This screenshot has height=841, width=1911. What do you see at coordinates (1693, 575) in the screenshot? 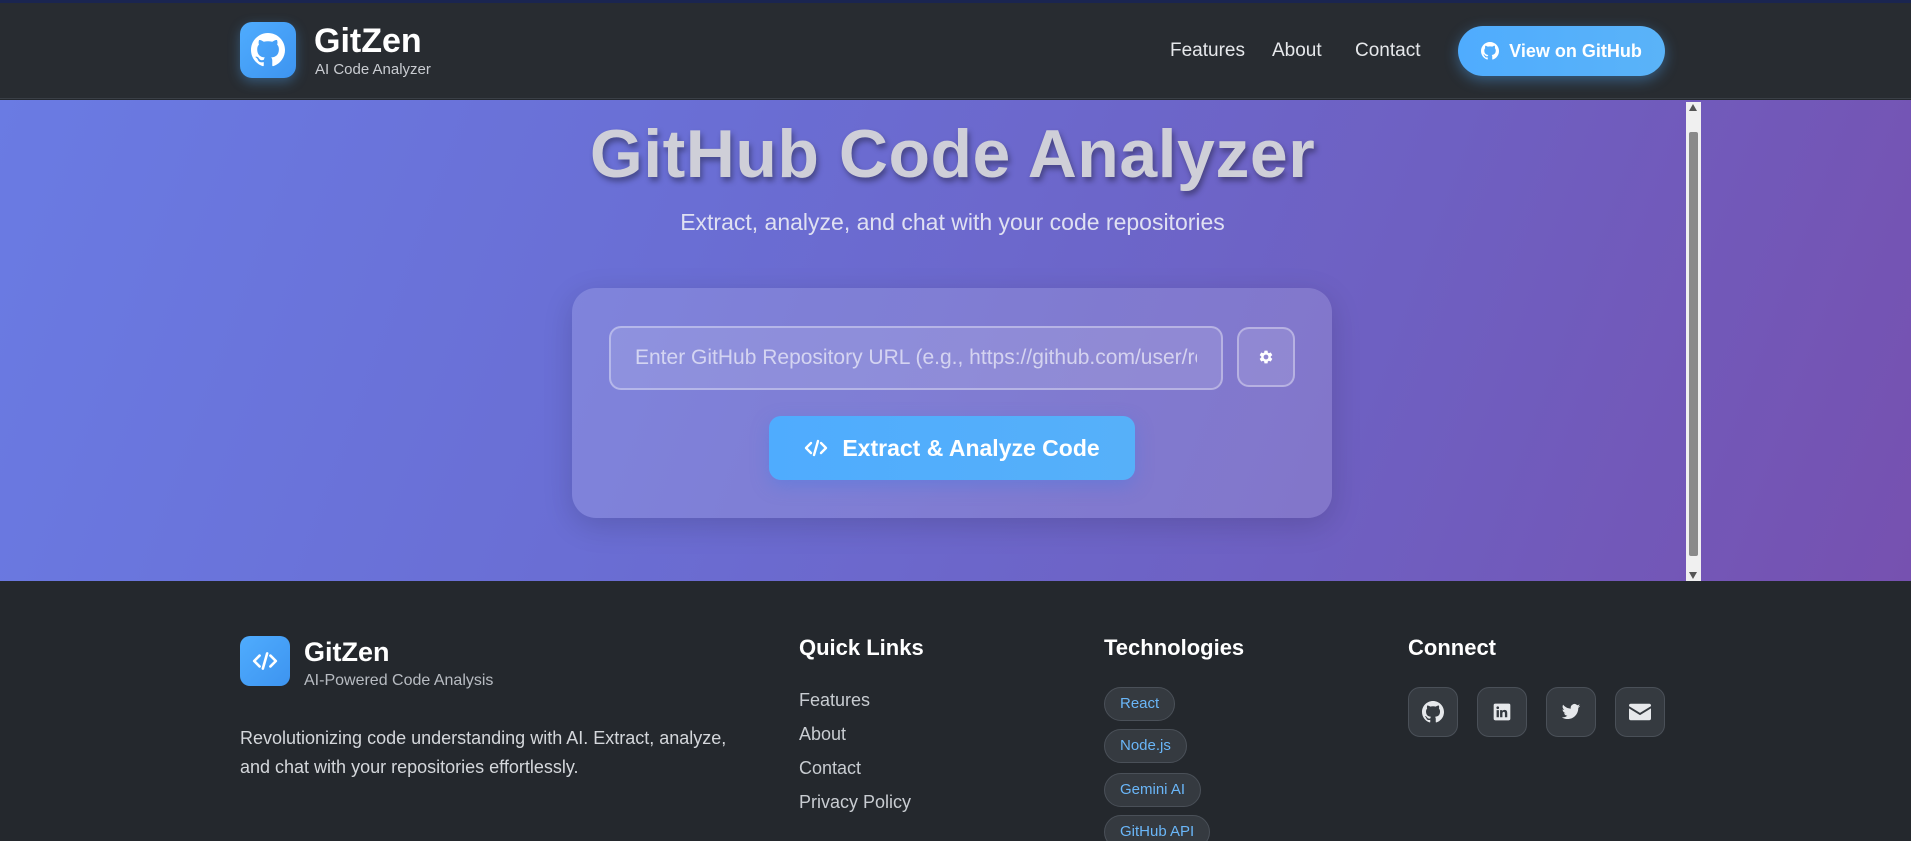
I see `scroll-down-arrow-icon` at bounding box center [1693, 575].